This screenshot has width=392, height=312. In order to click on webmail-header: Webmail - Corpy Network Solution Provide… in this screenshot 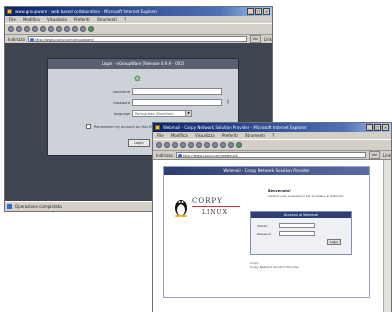, I will do `click(266, 171)`.